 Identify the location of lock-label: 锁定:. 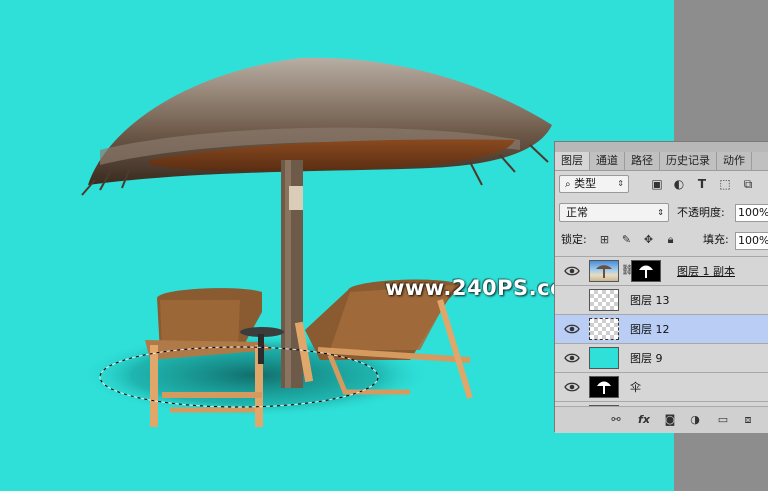
(574, 239).